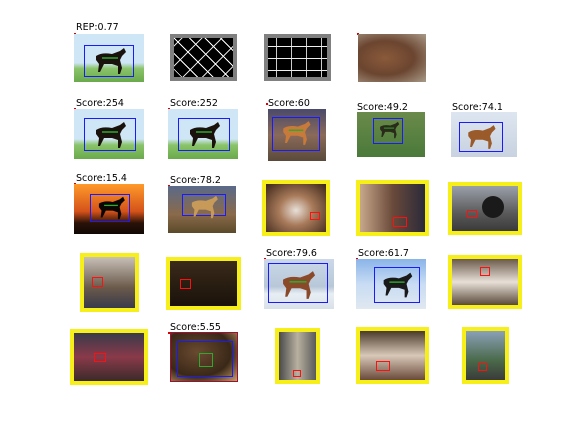  What do you see at coordinates (296, 208) in the screenshot?
I see `thumb-r2-3-false-positive` at bounding box center [296, 208].